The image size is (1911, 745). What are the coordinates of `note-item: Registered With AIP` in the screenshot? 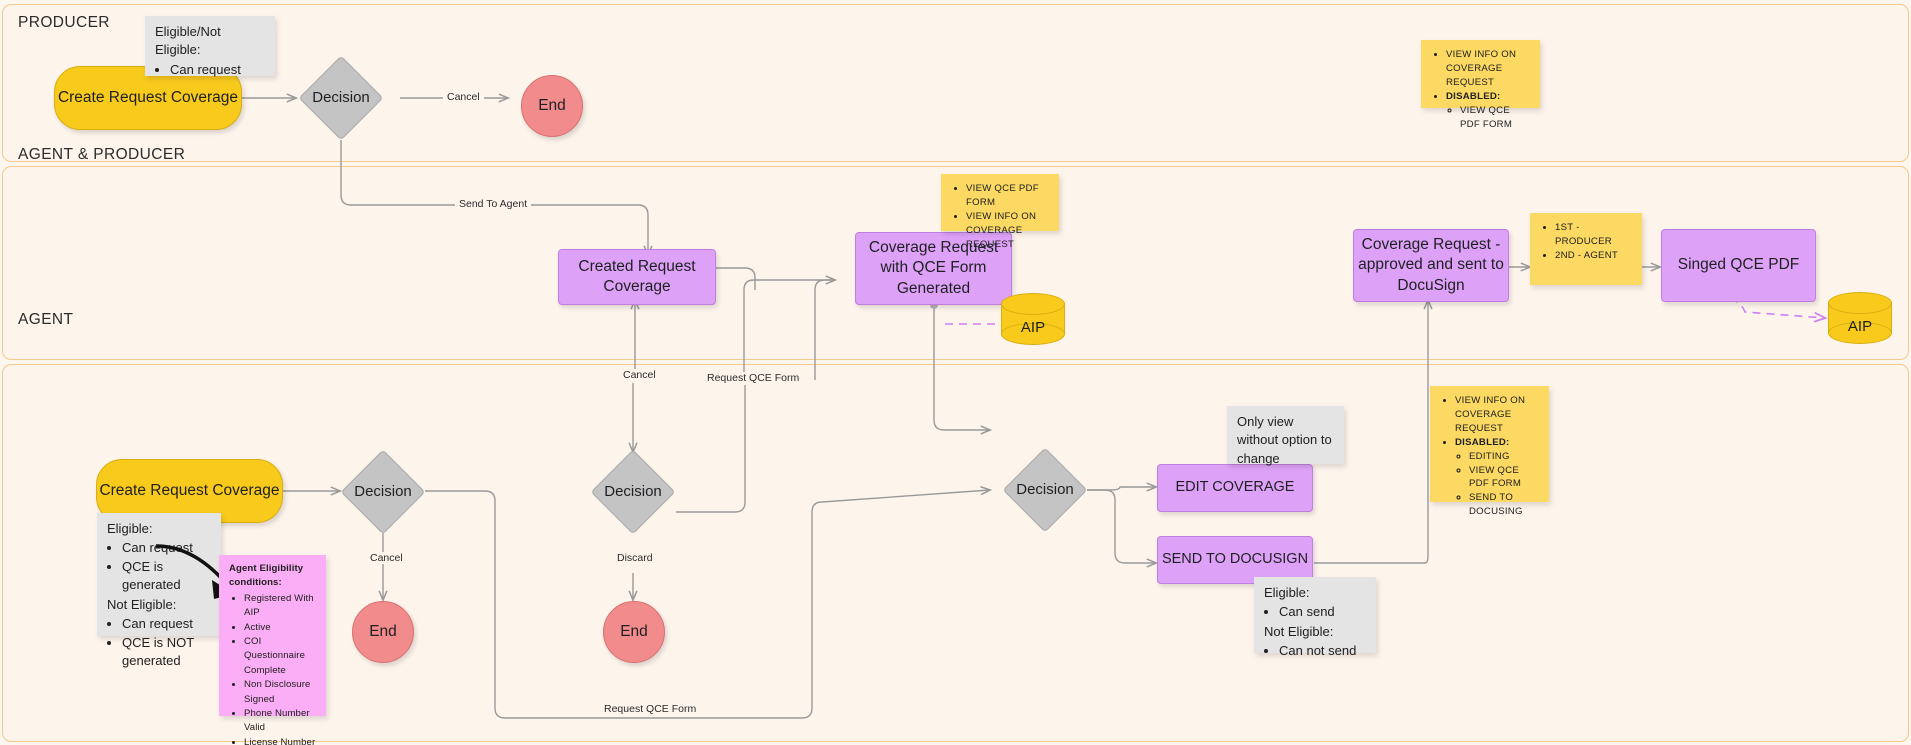 It's located at (280, 606).